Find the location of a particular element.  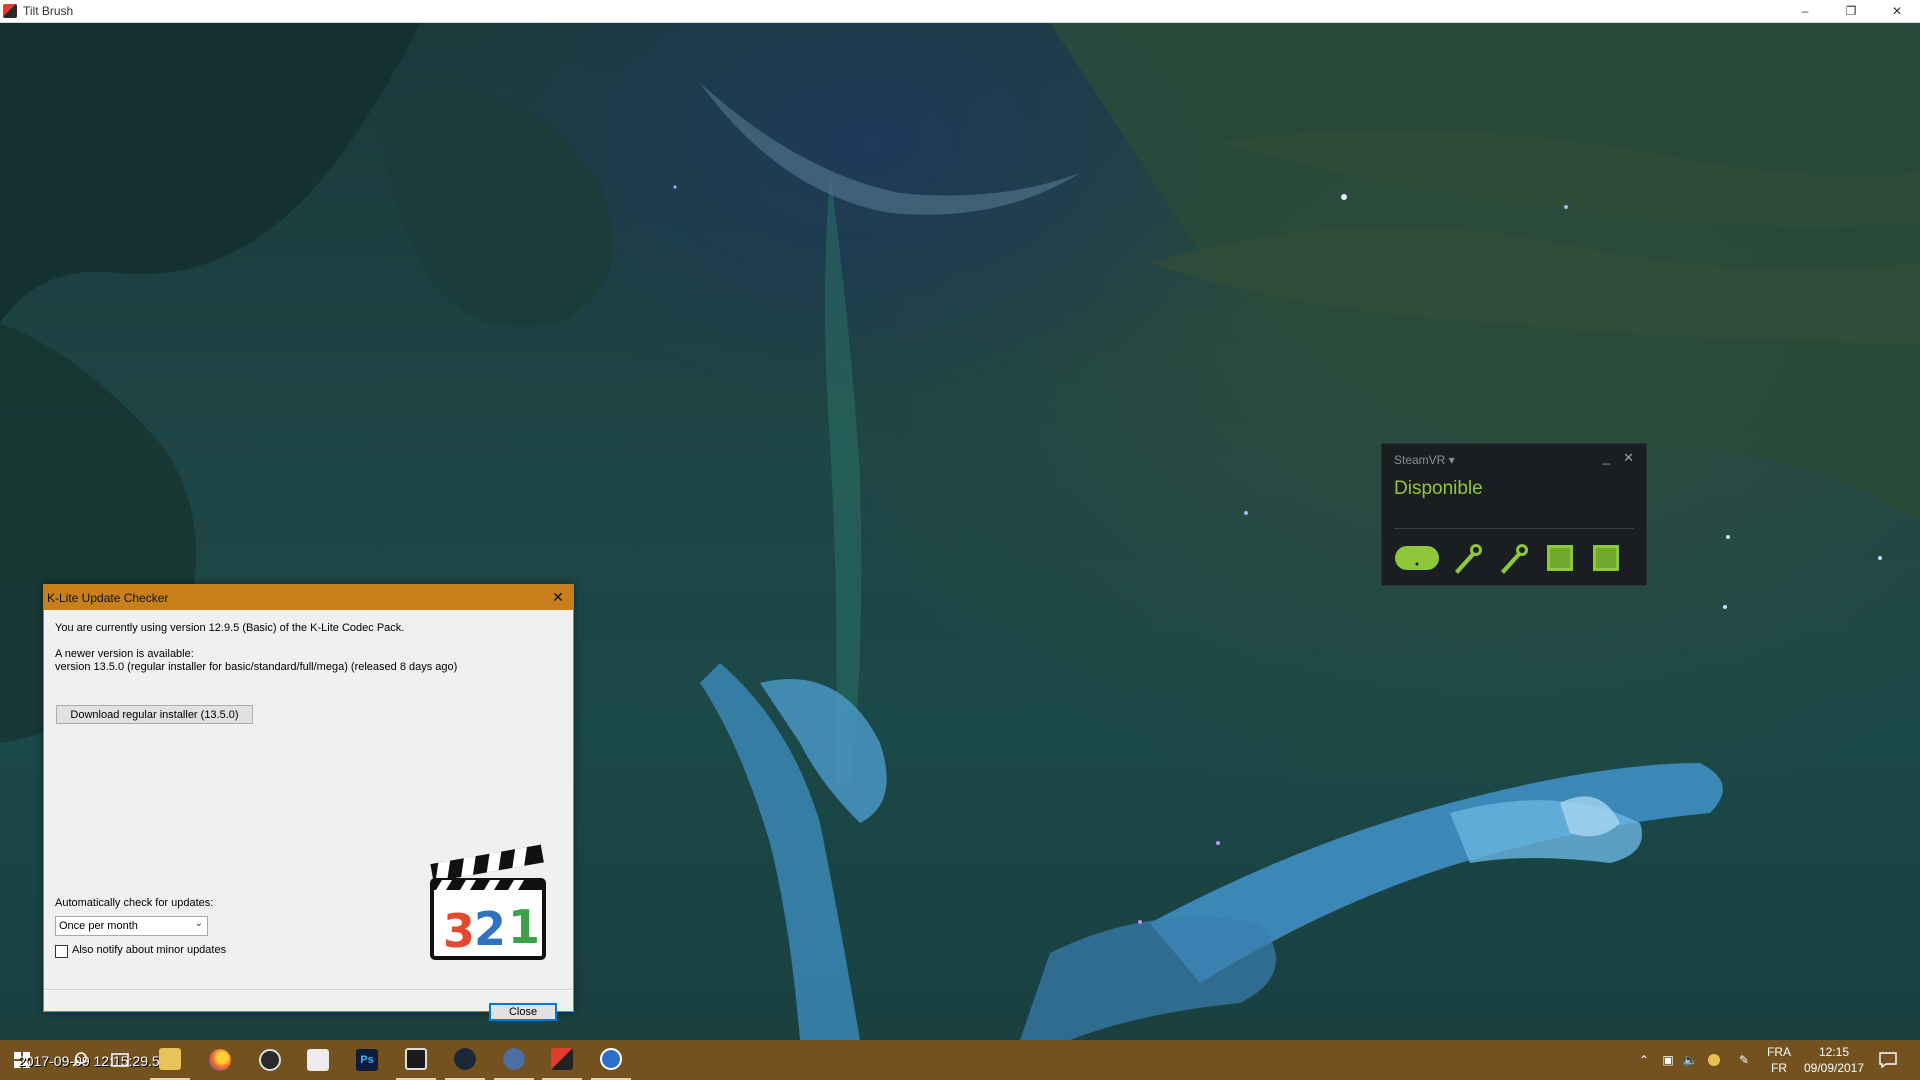

app-tray-icon is located at coordinates (1714, 1060).